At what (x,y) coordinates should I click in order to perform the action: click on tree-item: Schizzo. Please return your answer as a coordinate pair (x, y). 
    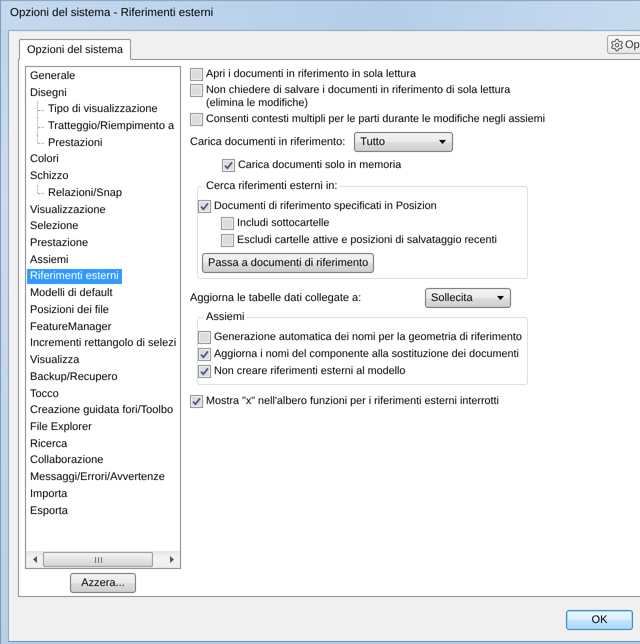
    Looking at the image, I should click on (49, 176).